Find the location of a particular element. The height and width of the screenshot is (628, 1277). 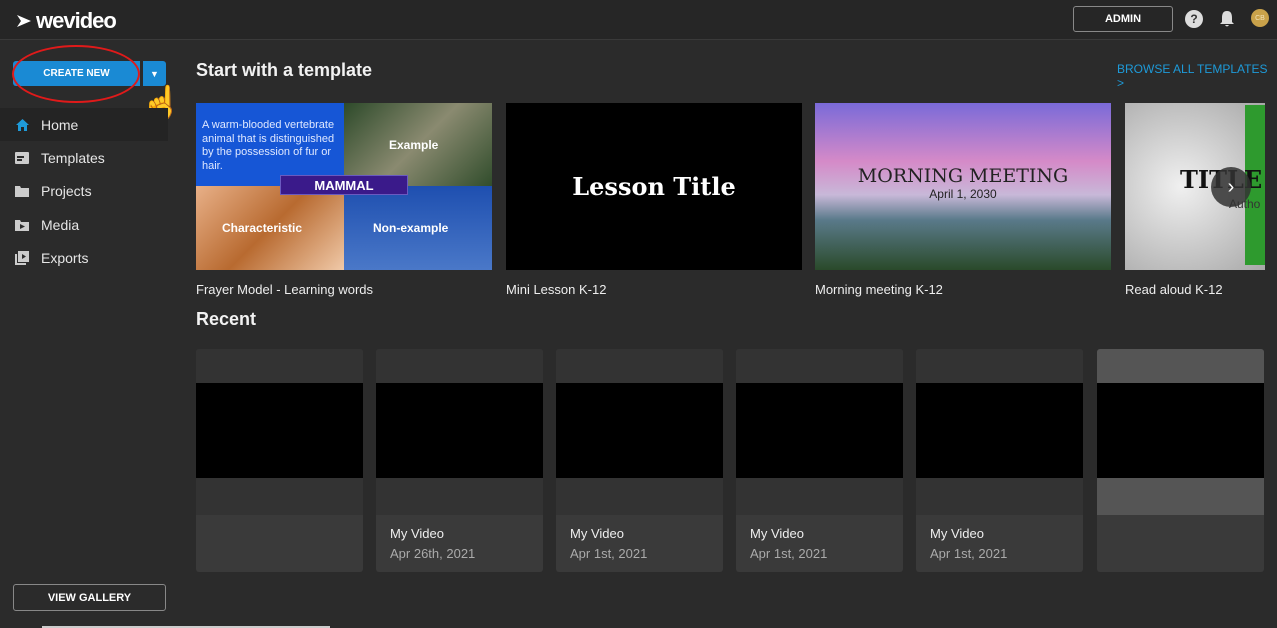

recent-card: My Video Apr 26th, 2021 is located at coordinates (459, 460).